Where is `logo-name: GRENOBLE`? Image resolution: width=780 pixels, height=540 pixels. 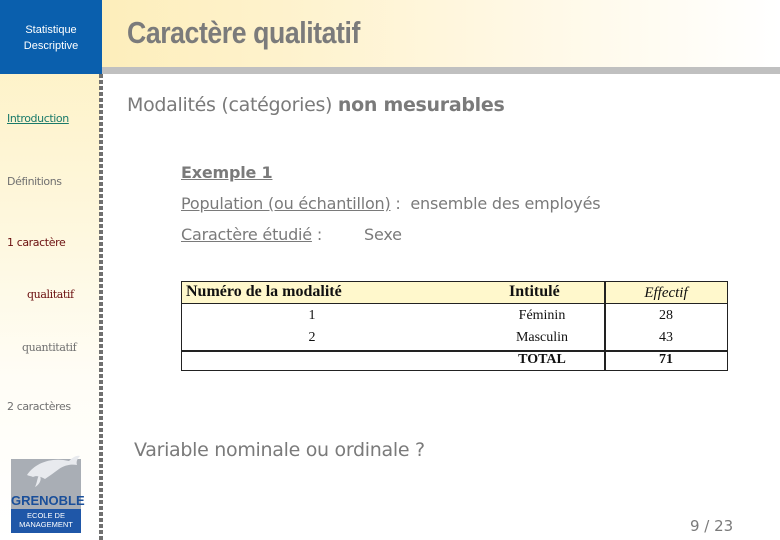 logo-name: GRENOBLE is located at coordinates (48, 500).